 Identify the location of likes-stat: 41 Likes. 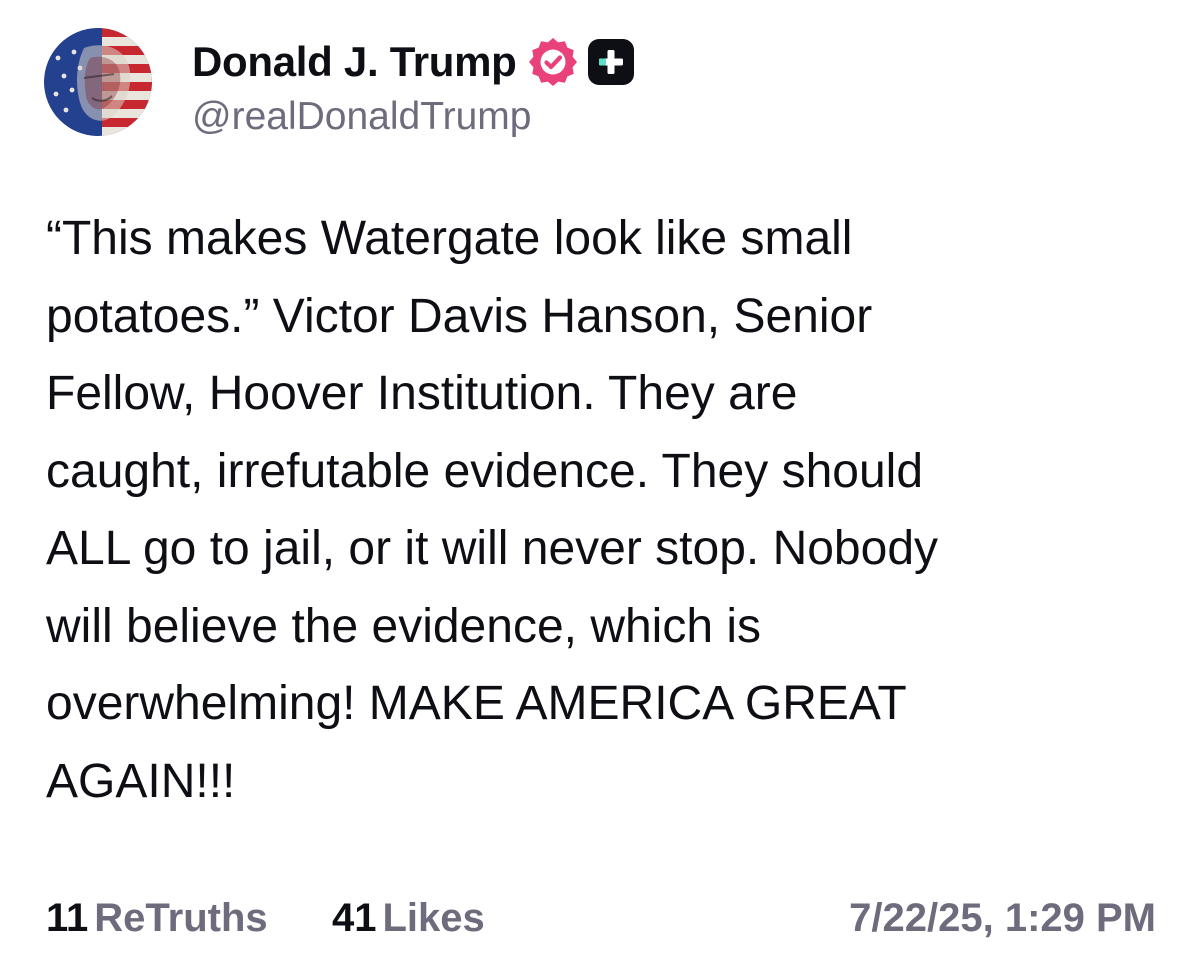
(408, 918).